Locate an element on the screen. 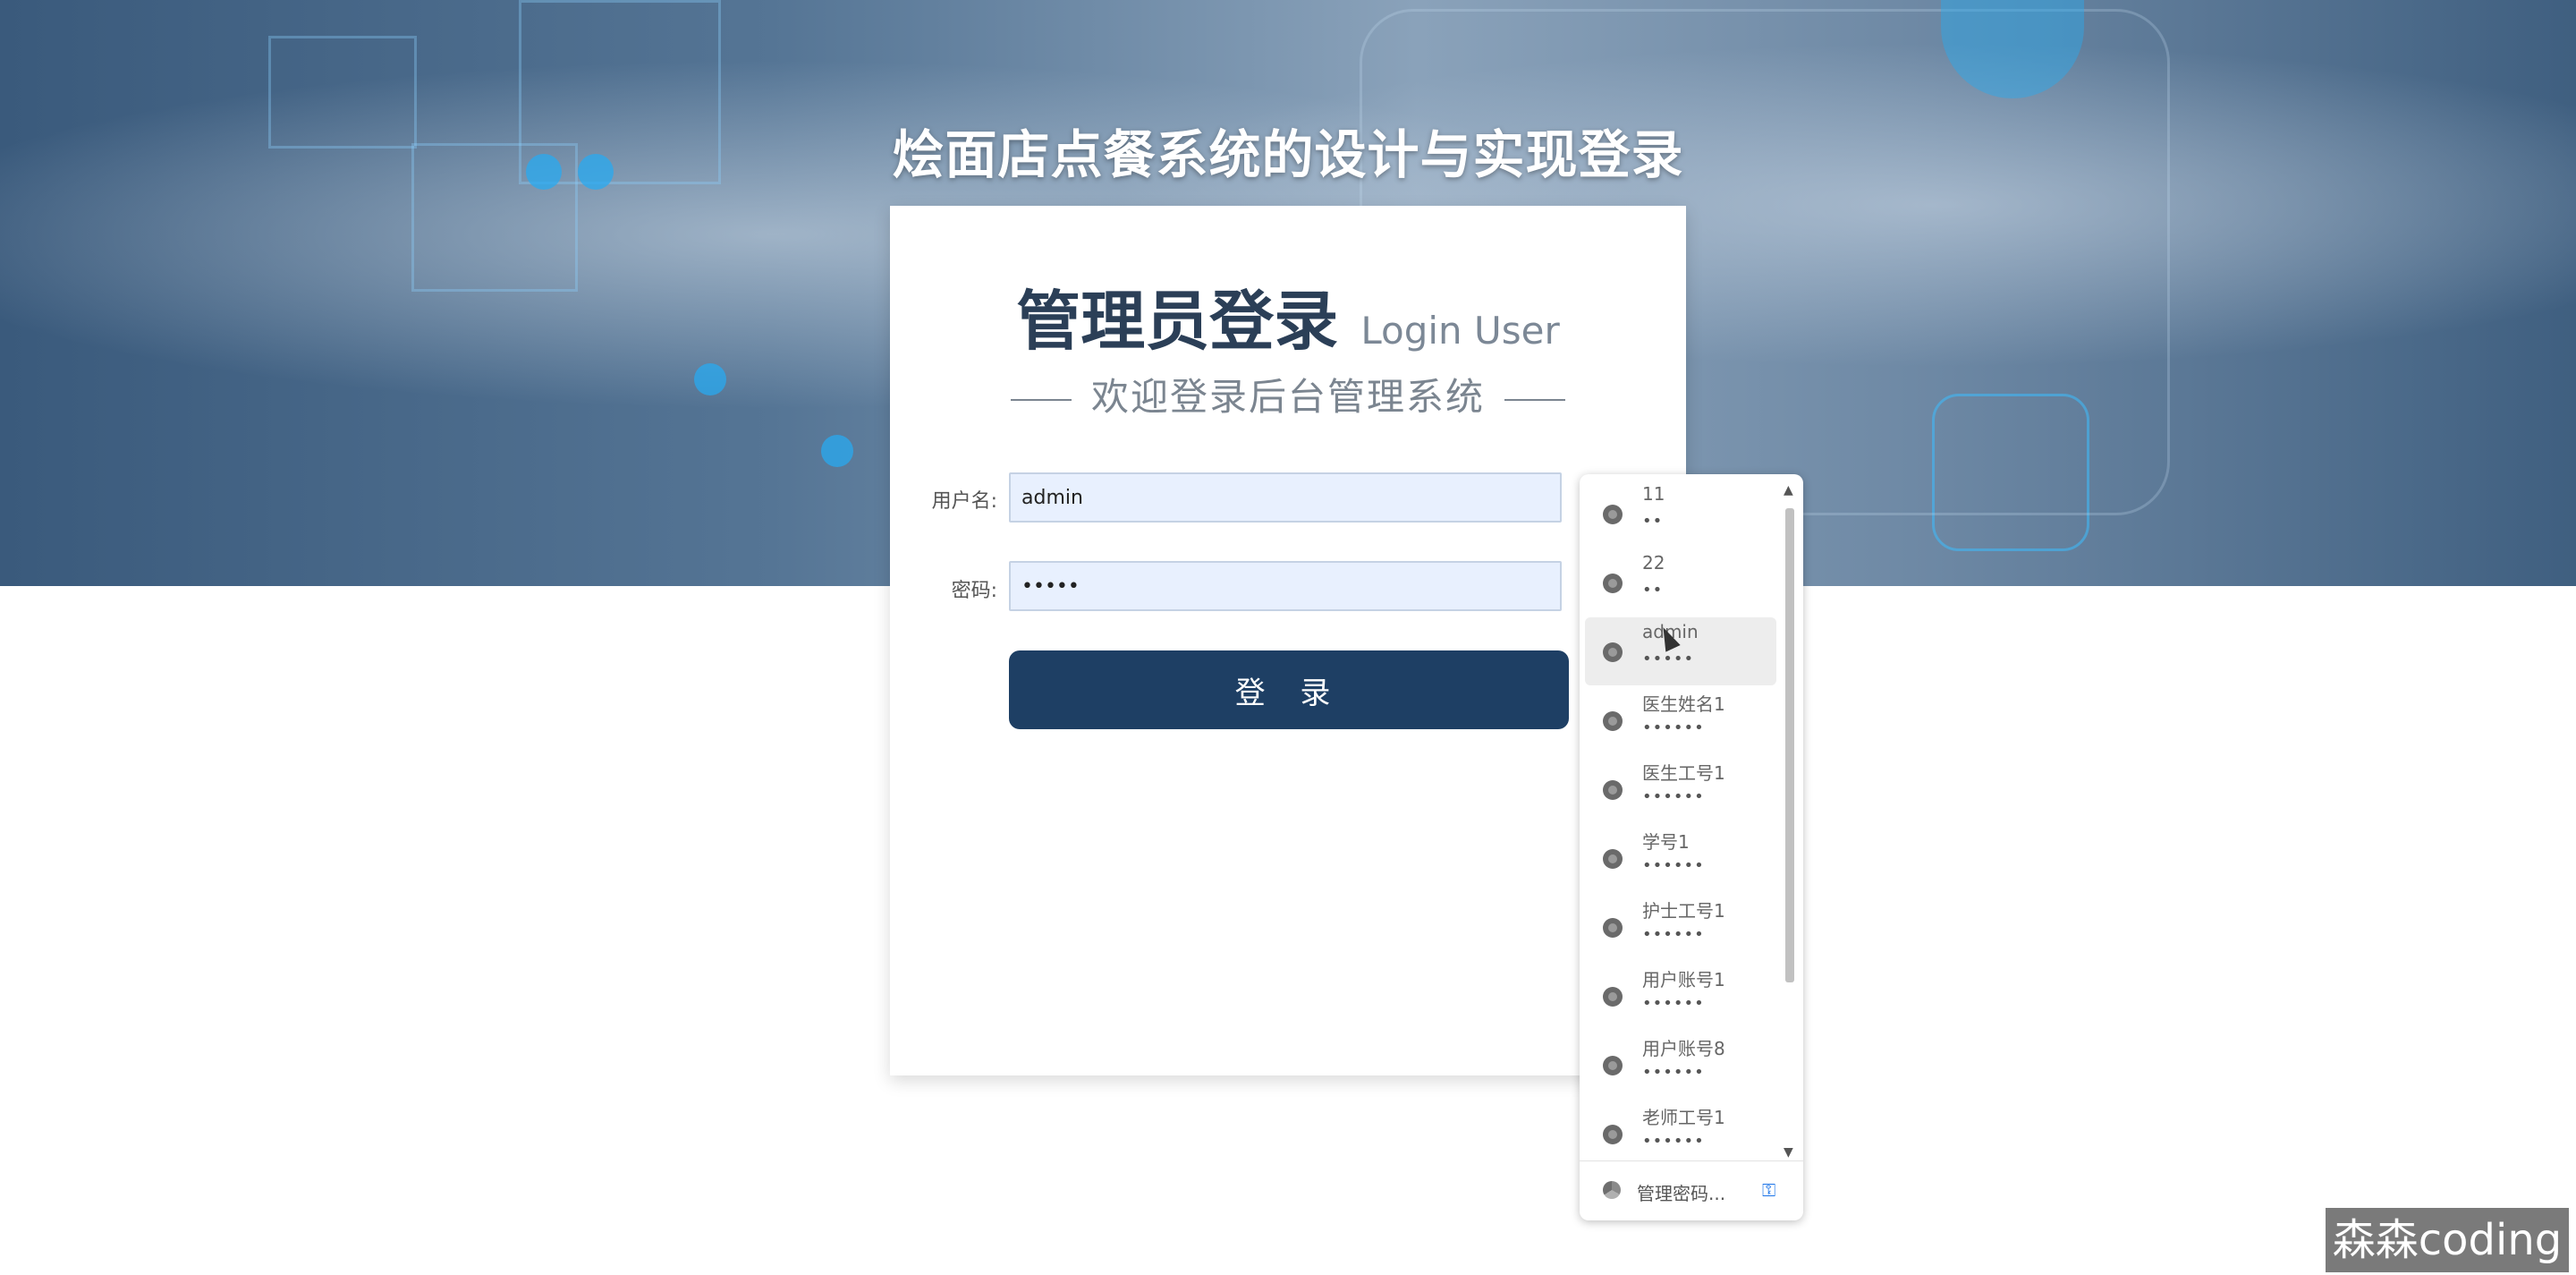 This screenshot has height=1275, width=2576. welcome-text: 欢迎登录后台管理系统 is located at coordinates (1288, 394).